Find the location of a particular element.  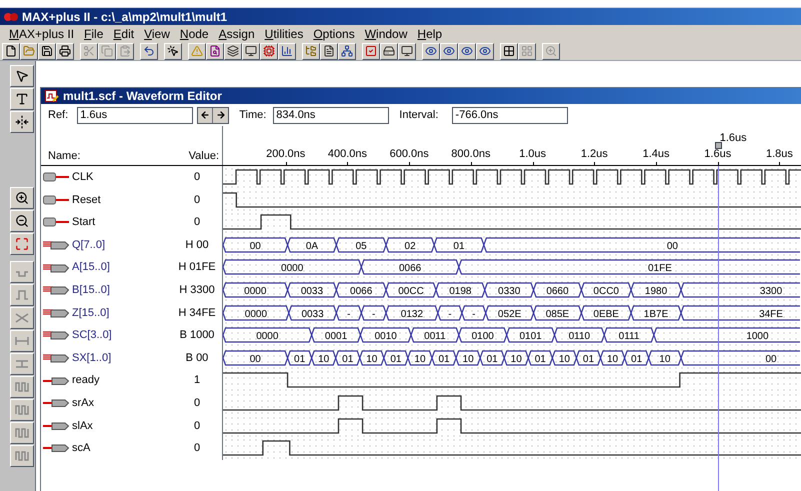

right-arrow-icon is located at coordinates (221, 115).